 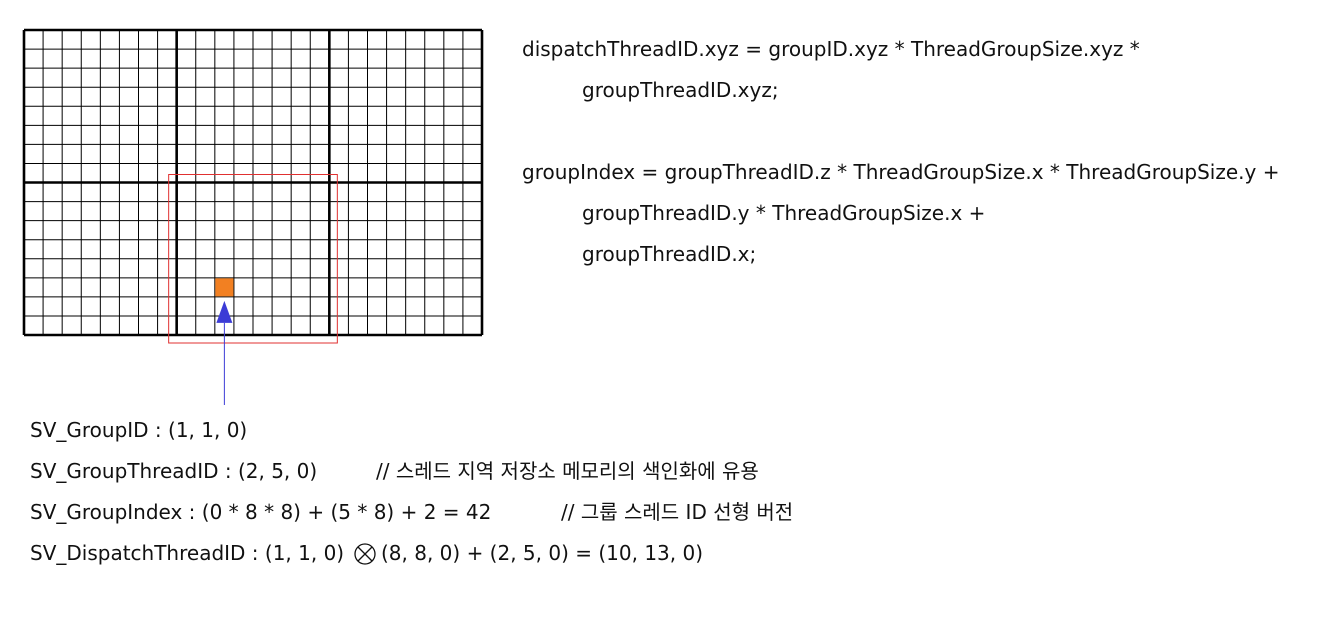 I want to click on circled-times-icon, so click(x=365, y=554).